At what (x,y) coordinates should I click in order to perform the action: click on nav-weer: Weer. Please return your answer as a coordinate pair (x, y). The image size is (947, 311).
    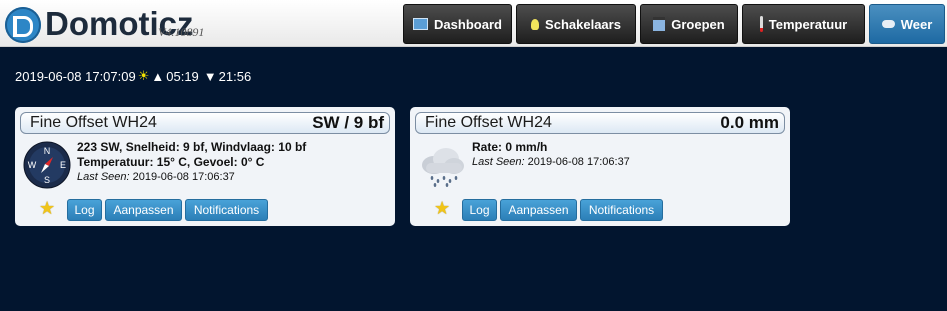
    Looking at the image, I should click on (907, 24).